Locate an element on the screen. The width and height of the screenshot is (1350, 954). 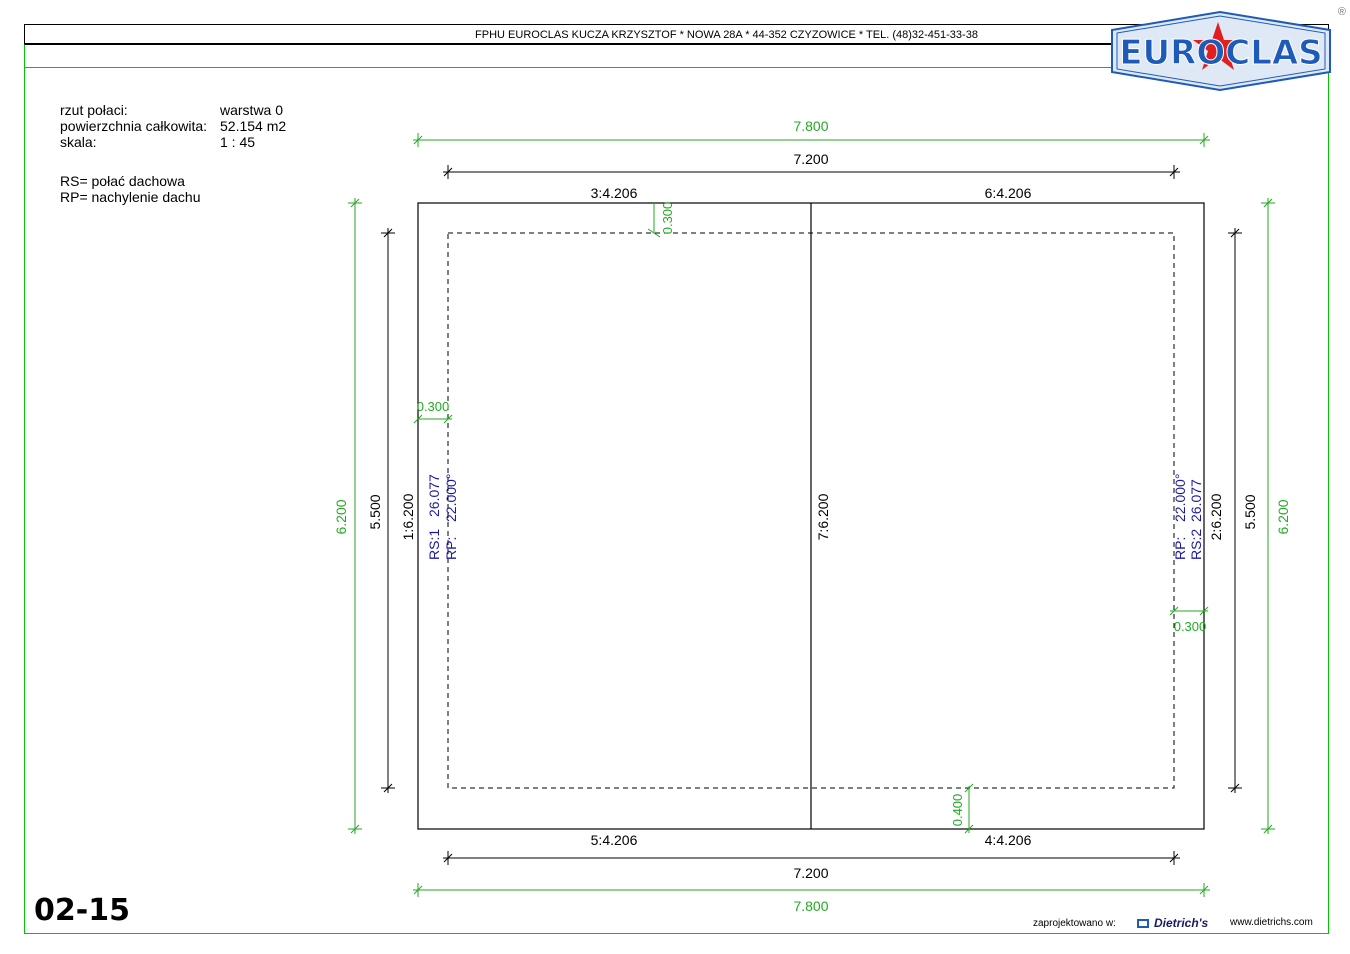
dim-inner-right: 5.500 is located at coordinates (1250, 511).